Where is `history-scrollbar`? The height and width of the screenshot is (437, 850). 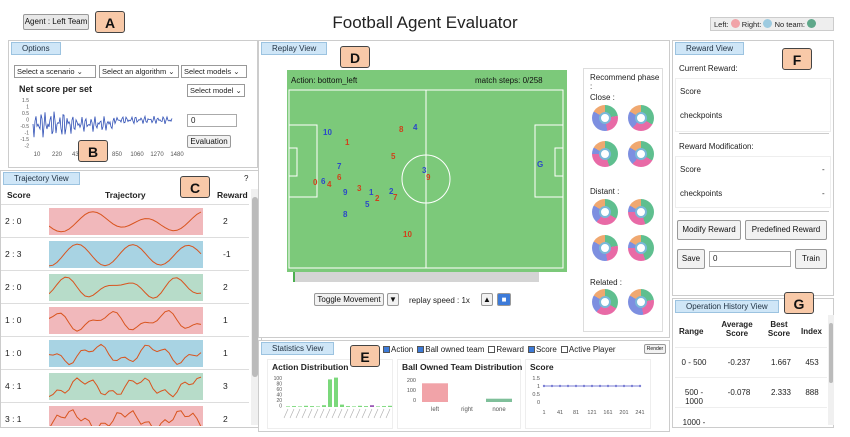
history-scrollbar is located at coordinates (831, 370).